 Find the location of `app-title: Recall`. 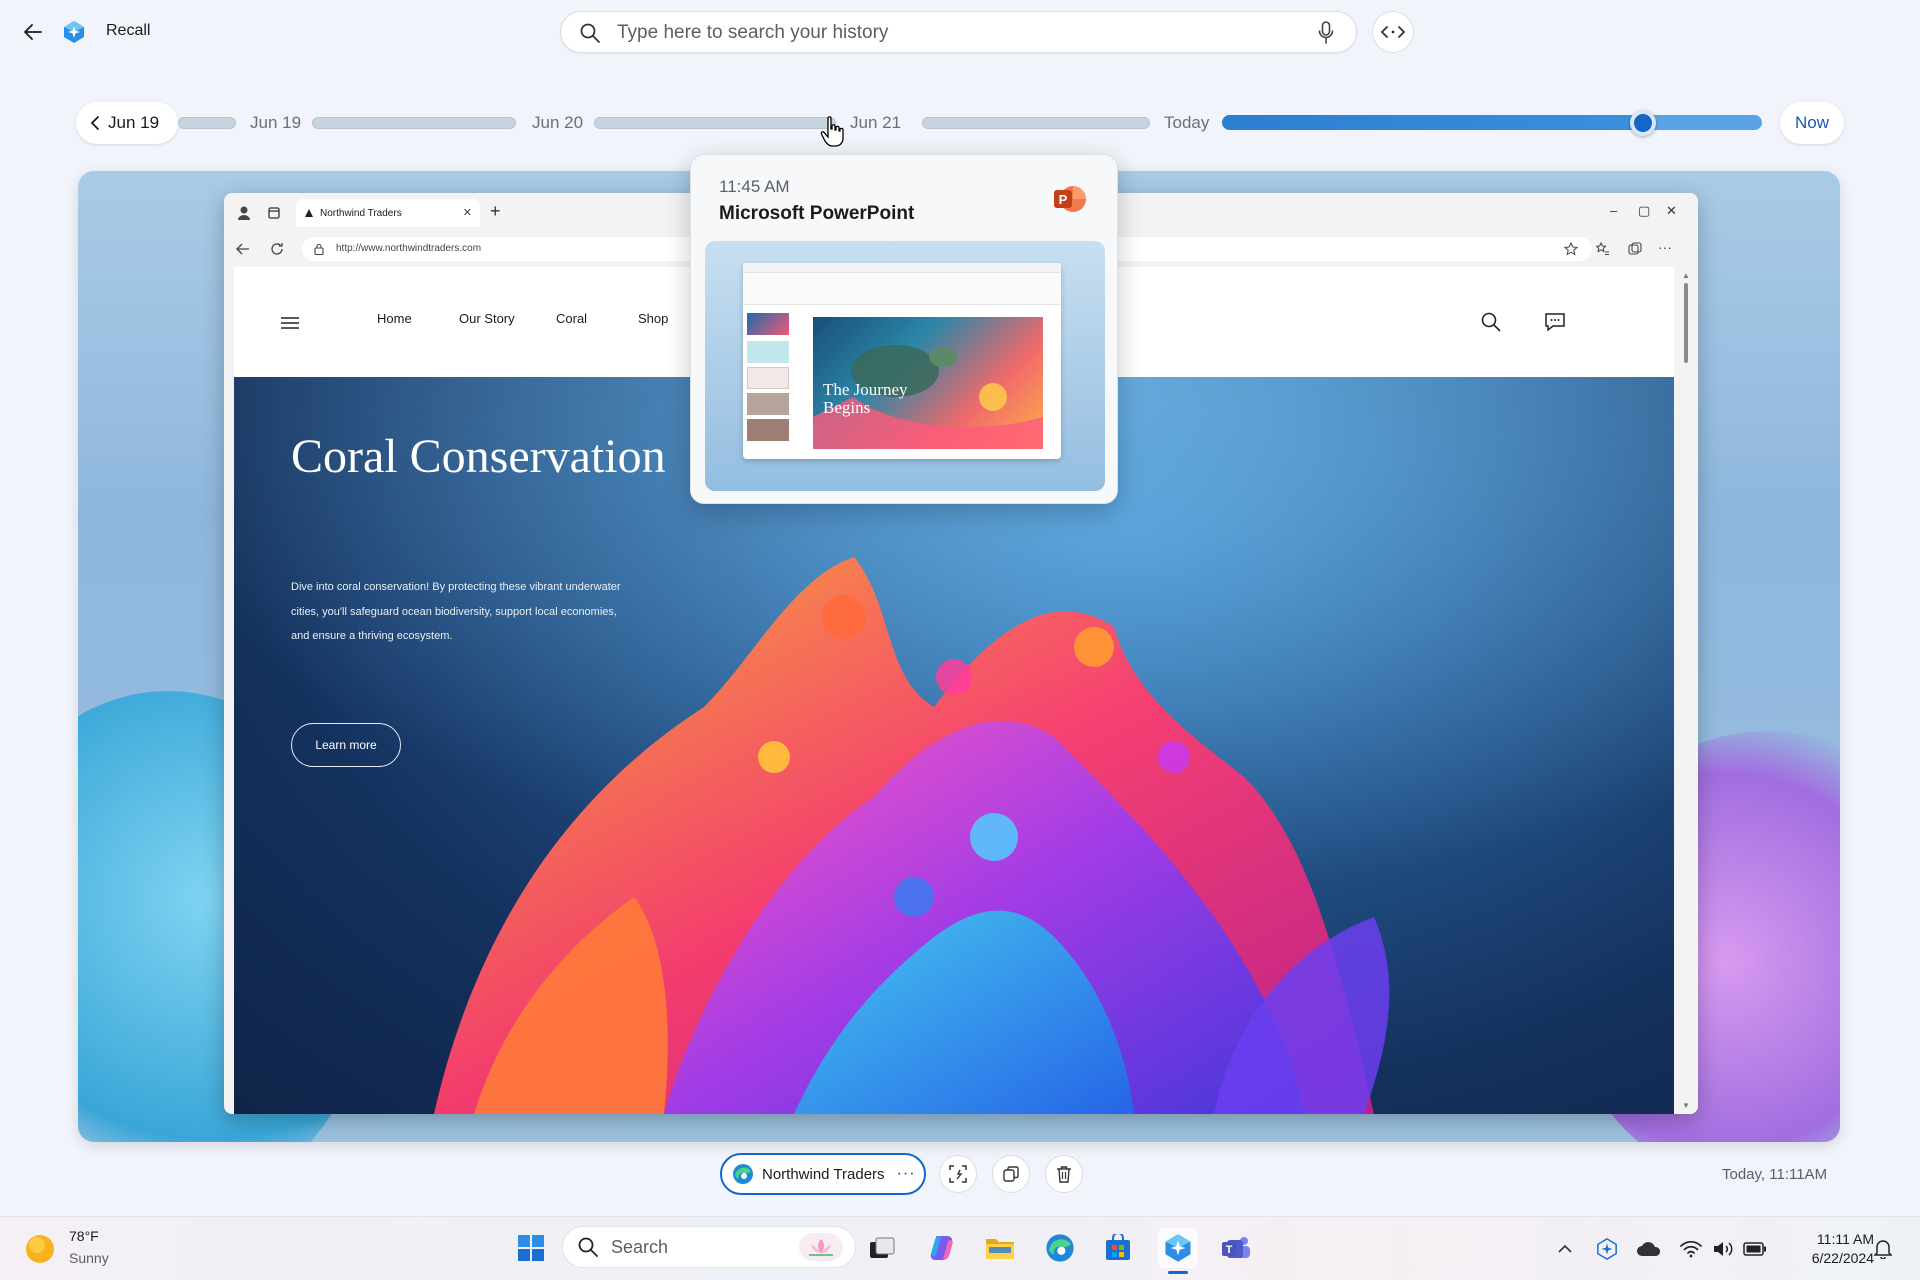

app-title: Recall is located at coordinates (128, 30).